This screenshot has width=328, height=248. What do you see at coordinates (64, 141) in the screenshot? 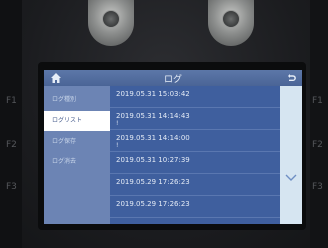
I see `sidebar-item-label: ログ保存` at bounding box center [64, 141].